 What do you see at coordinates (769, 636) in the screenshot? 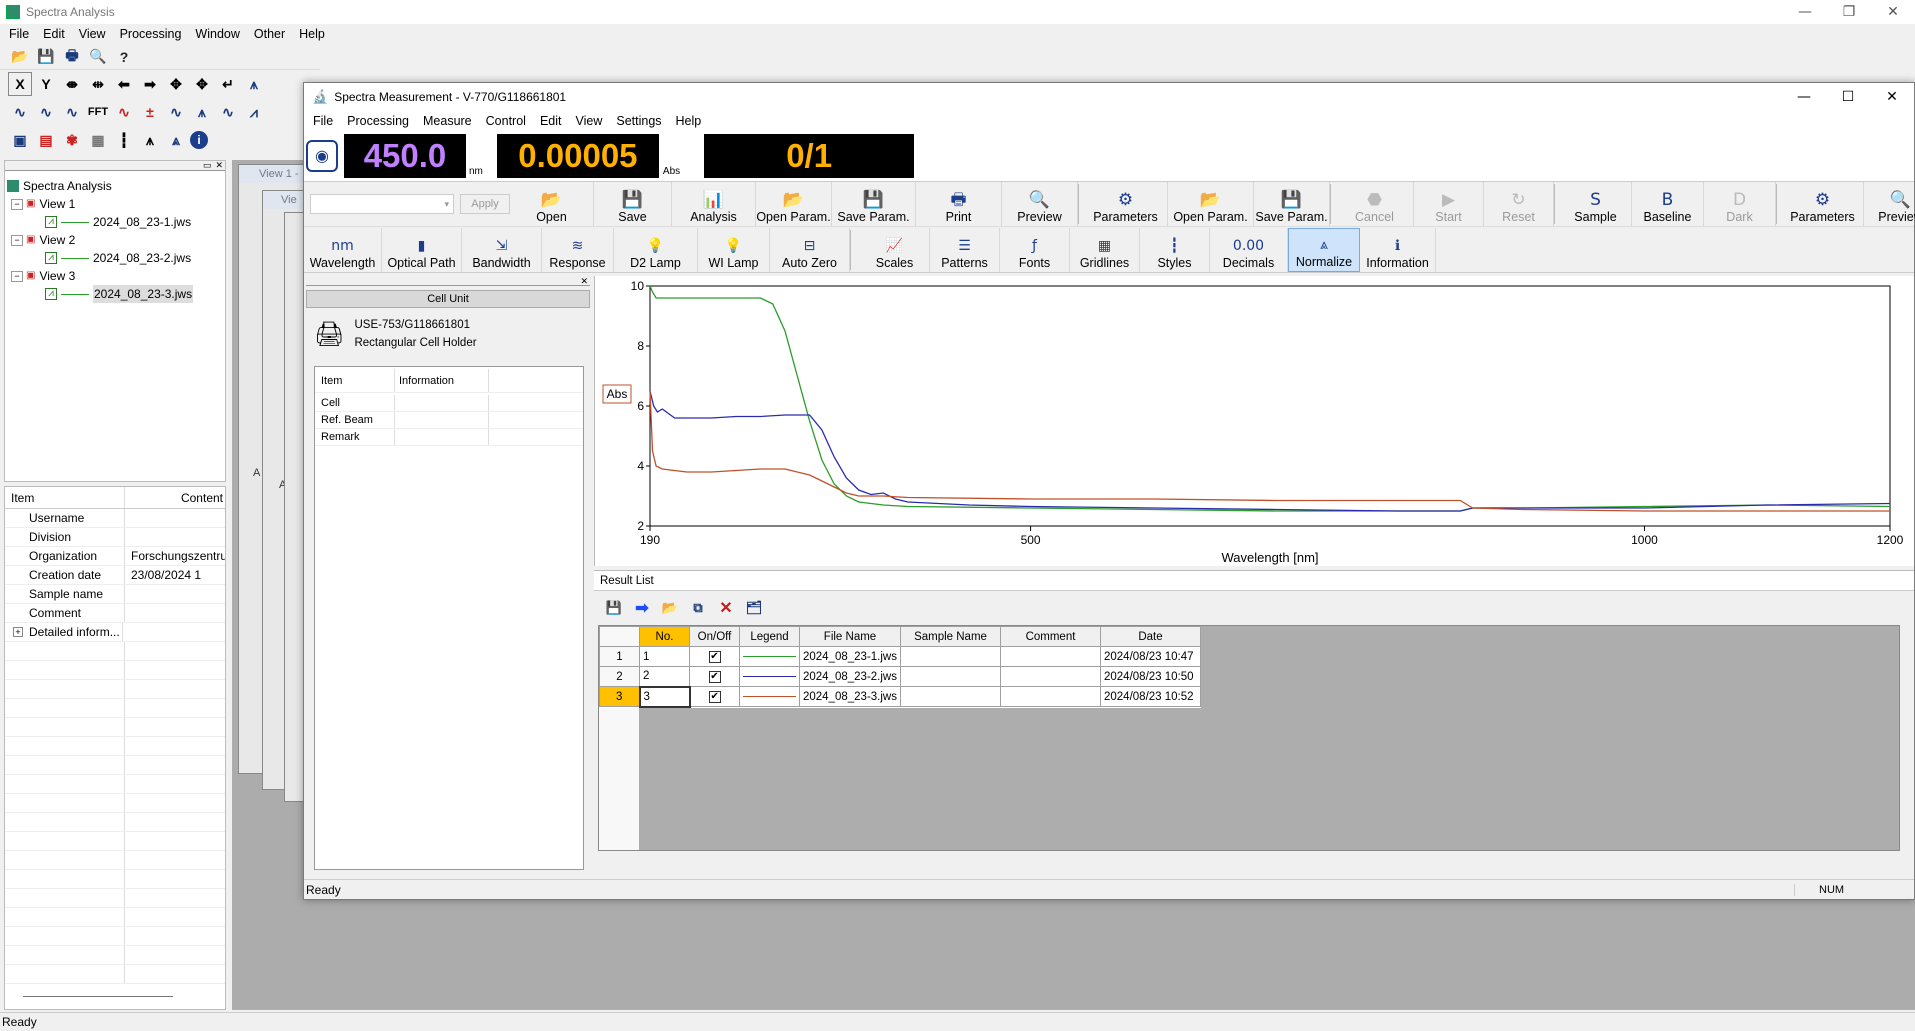
I see `column-header: Legend` at bounding box center [769, 636].